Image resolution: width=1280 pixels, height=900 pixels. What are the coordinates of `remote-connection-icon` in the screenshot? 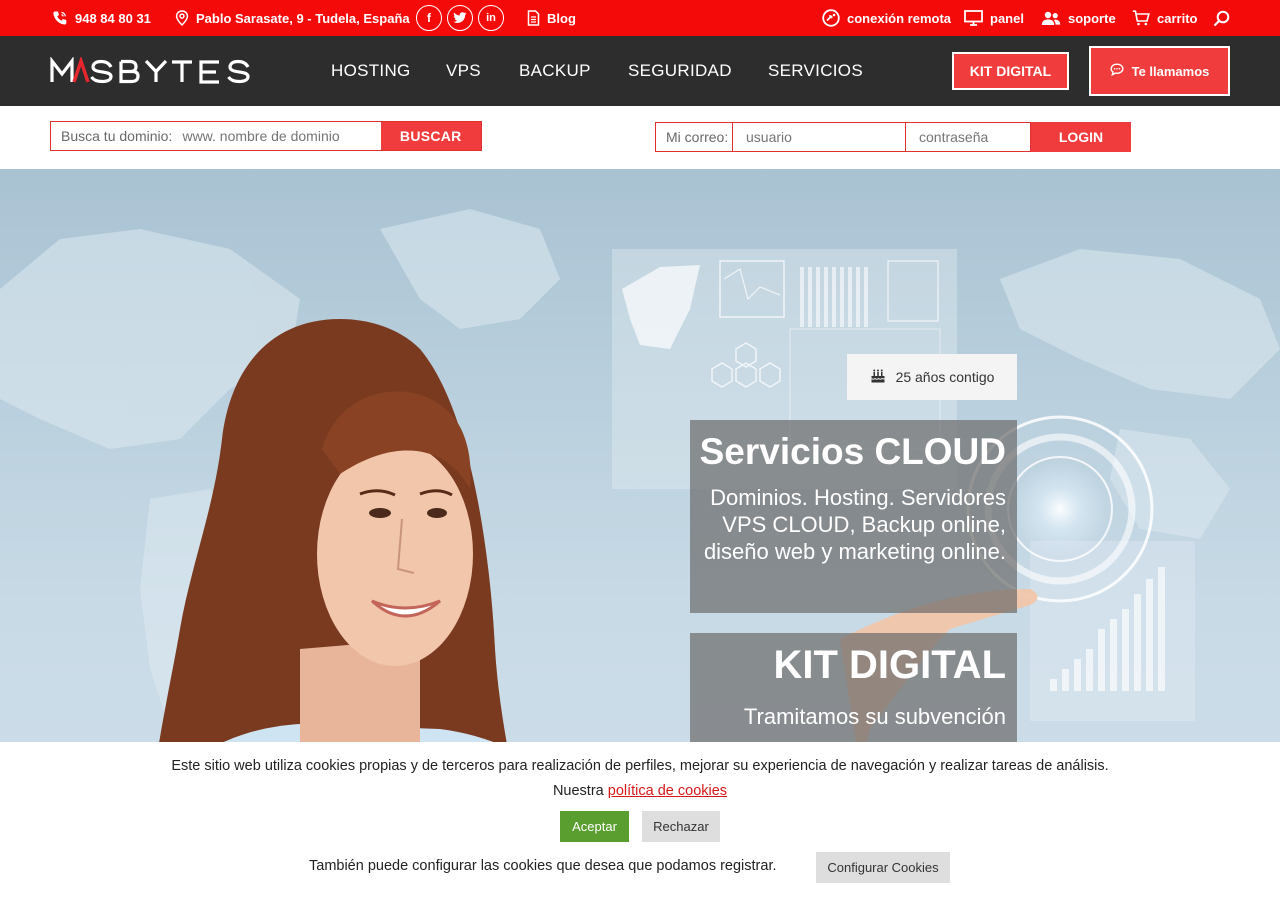 It's located at (831, 18).